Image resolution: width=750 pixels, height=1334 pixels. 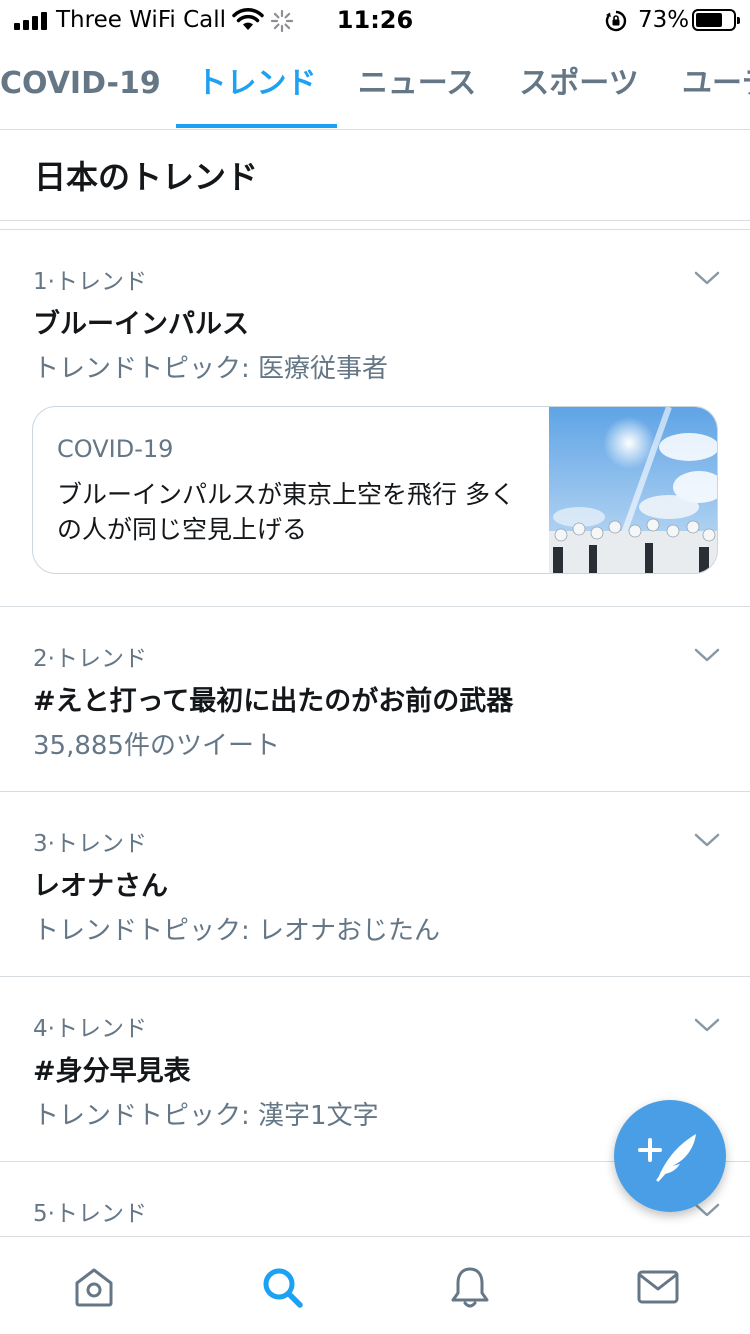 What do you see at coordinates (141, 324) in the screenshot?
I see `trend-name: ブルーインパルス` at bounding box center [141, 324].